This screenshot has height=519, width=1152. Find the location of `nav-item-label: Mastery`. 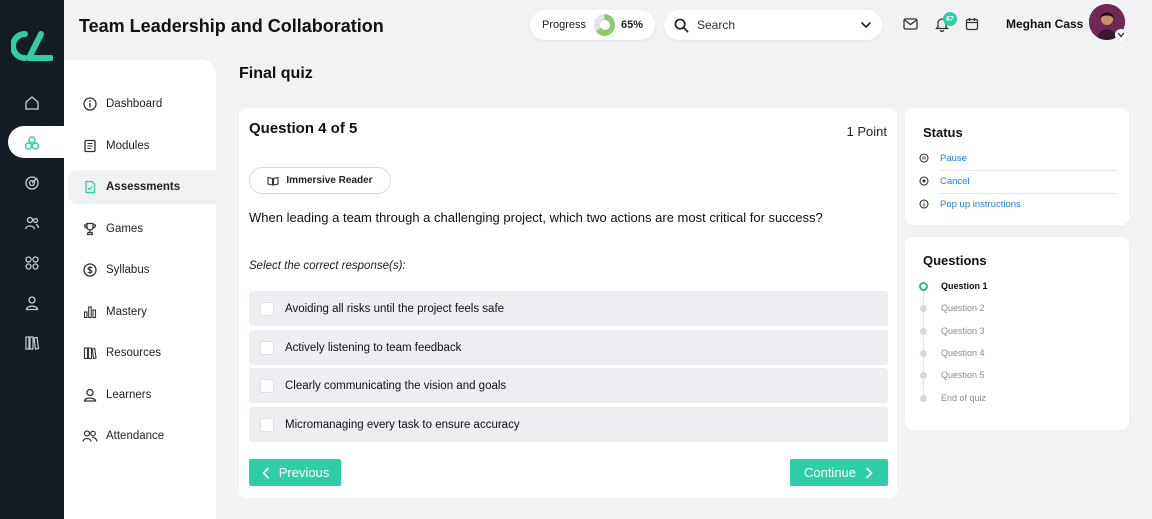

nav-item-label: Mastery is located at coordinates (126, 312).